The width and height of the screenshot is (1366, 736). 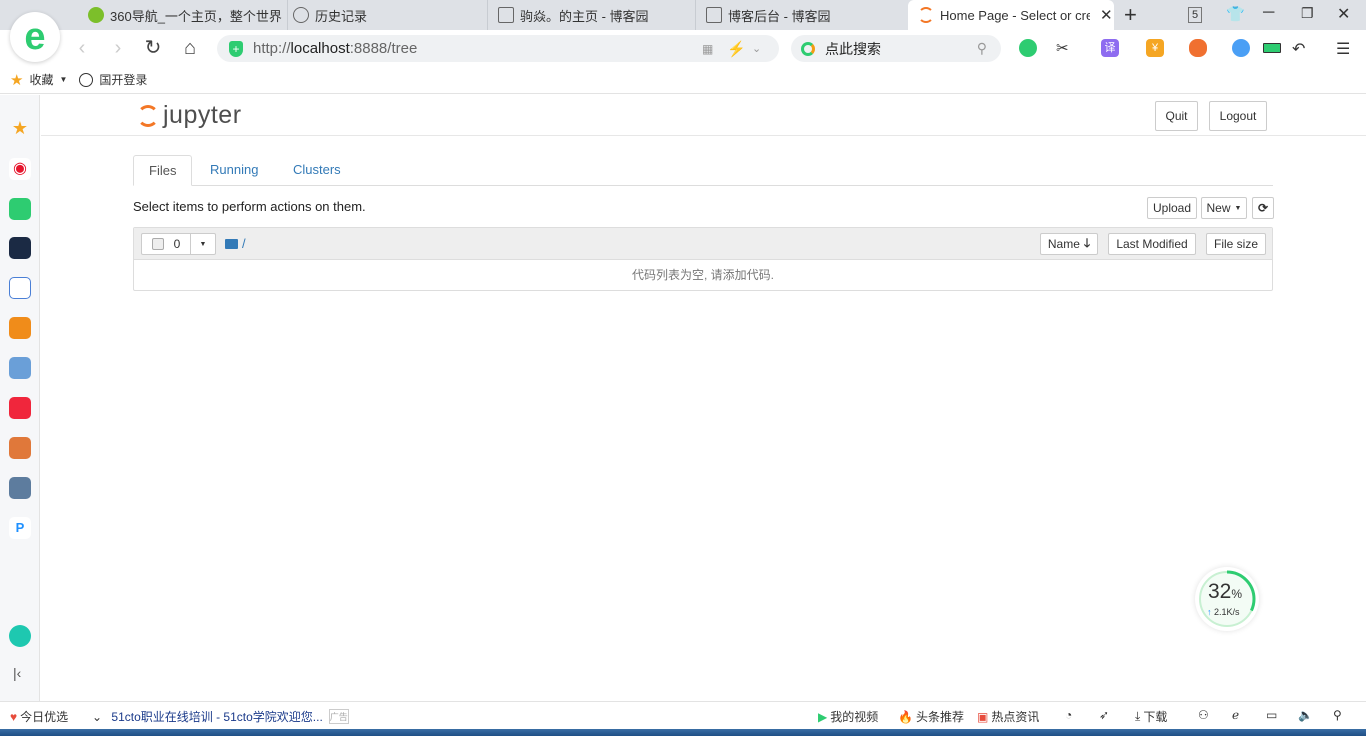 I want to click on menu-icon: ☰, so click(x=1345, y=48).